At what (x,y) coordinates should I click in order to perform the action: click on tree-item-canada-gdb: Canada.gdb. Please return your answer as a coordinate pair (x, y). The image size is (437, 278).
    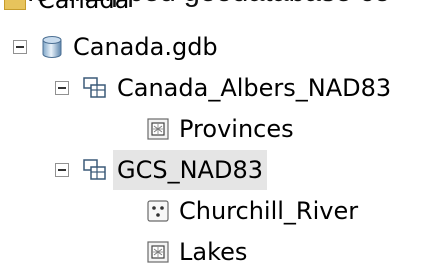
    Looking at the image, I should click on (115, 47).